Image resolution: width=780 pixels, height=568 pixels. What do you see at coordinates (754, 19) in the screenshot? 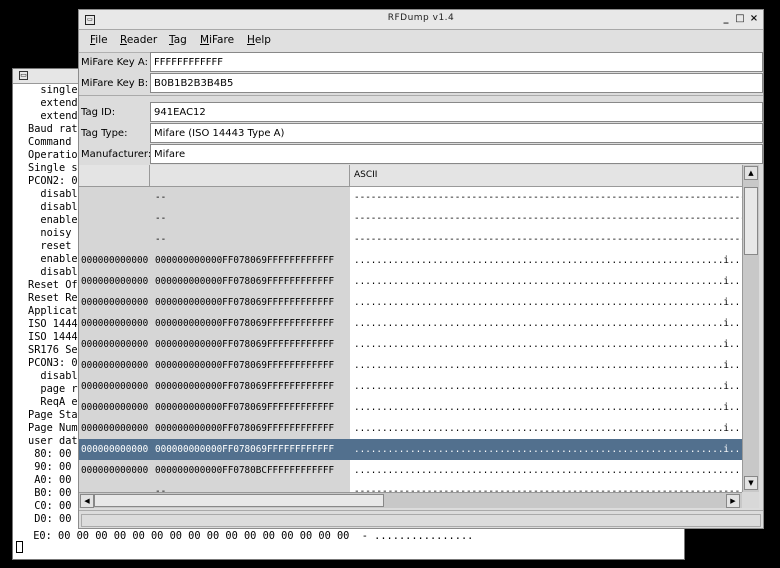
I see `close-button: ×` at bounding box center [754, 19].